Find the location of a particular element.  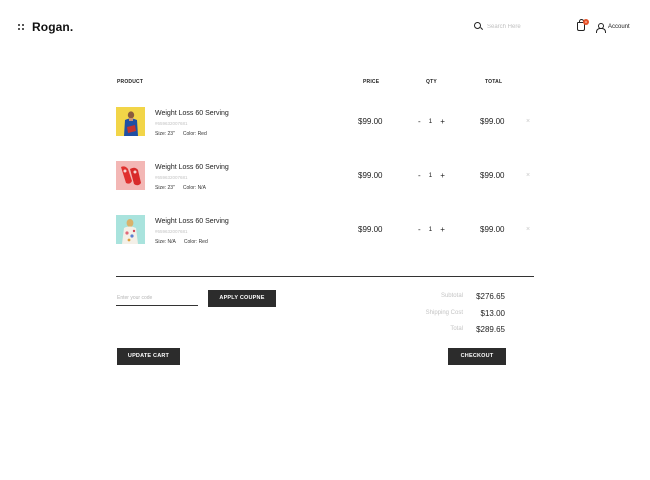

column-header-product: PRODUCT is located at coordinates (130, 82).